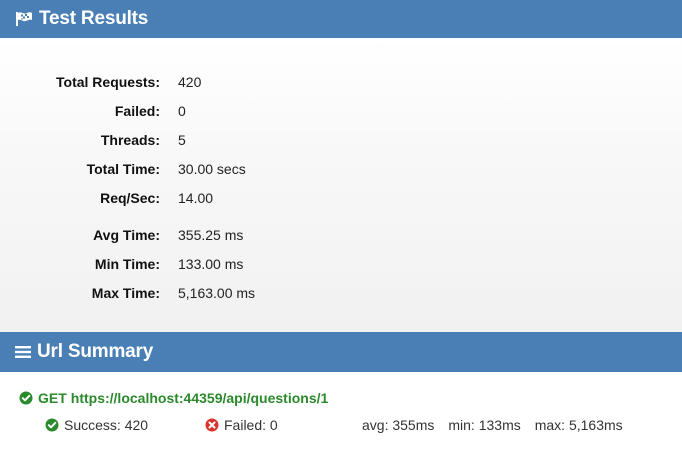  Describe the element at coordinates (125, 292) in the screenshot. I see `stat-label: Max Time:` at that location.